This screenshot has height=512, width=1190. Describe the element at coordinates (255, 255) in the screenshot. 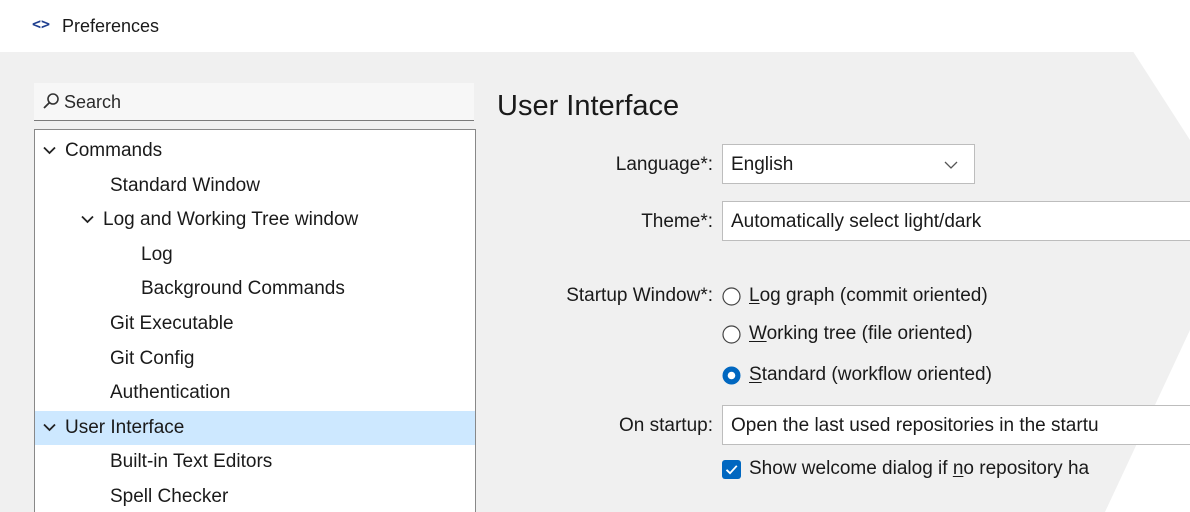

I see `tree-item: Log` at that location.